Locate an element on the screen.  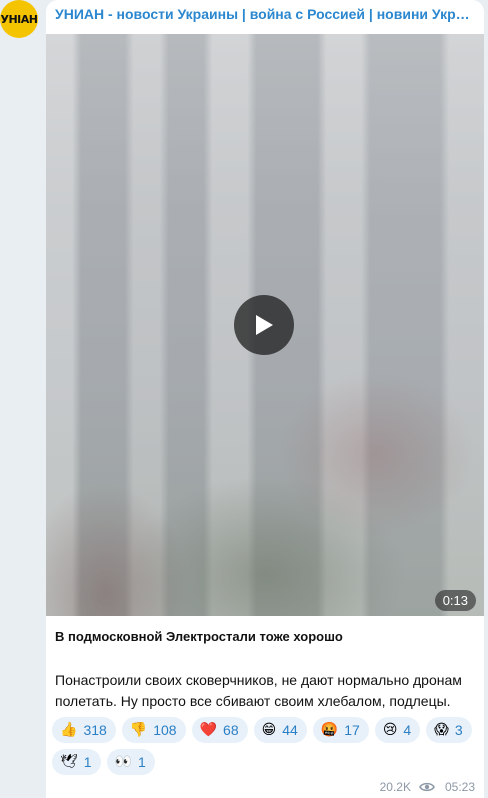
reaction-crying: 😢 4 is located at coordinates (397, 730).